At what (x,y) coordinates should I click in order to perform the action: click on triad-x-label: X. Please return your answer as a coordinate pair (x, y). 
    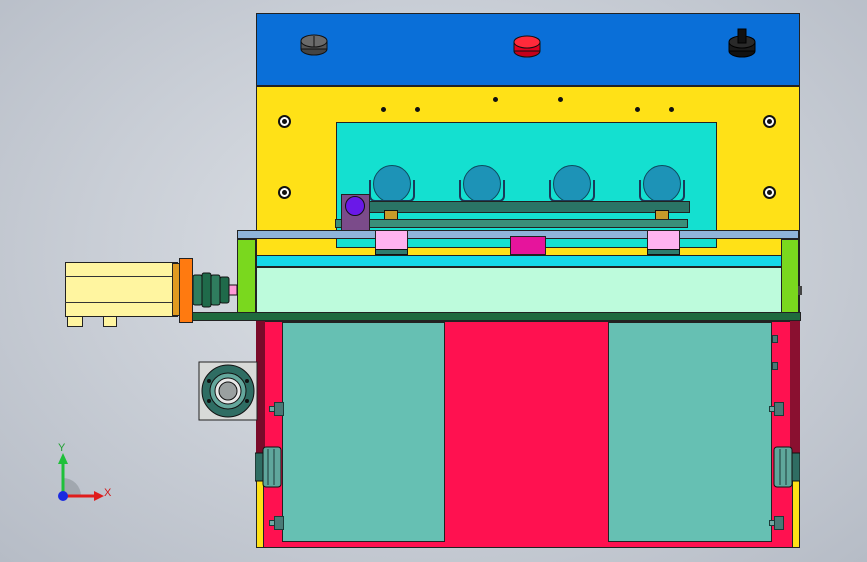
    Looking at the image, I should click on (108, 493).